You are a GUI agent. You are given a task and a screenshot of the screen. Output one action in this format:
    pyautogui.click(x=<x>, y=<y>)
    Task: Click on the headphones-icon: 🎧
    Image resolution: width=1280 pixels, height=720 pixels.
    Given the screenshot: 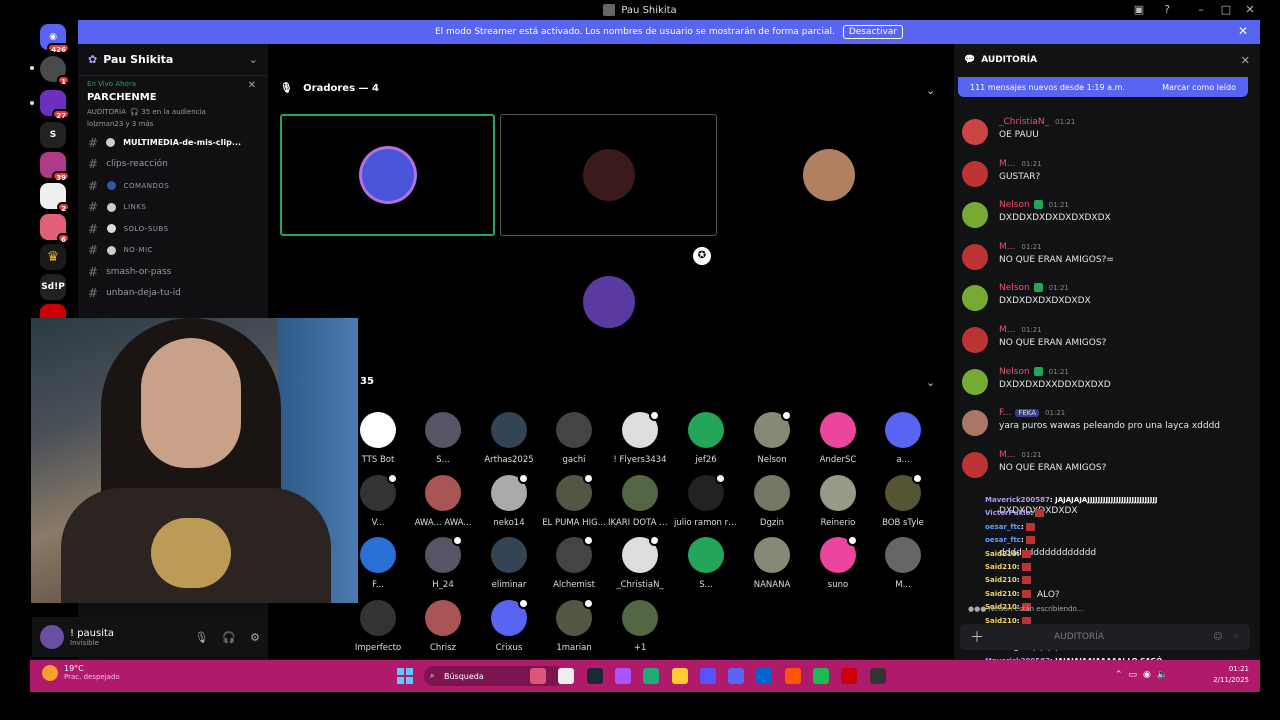 What is the action you would take?
    pyautogui.click(x=229, y=637)
    